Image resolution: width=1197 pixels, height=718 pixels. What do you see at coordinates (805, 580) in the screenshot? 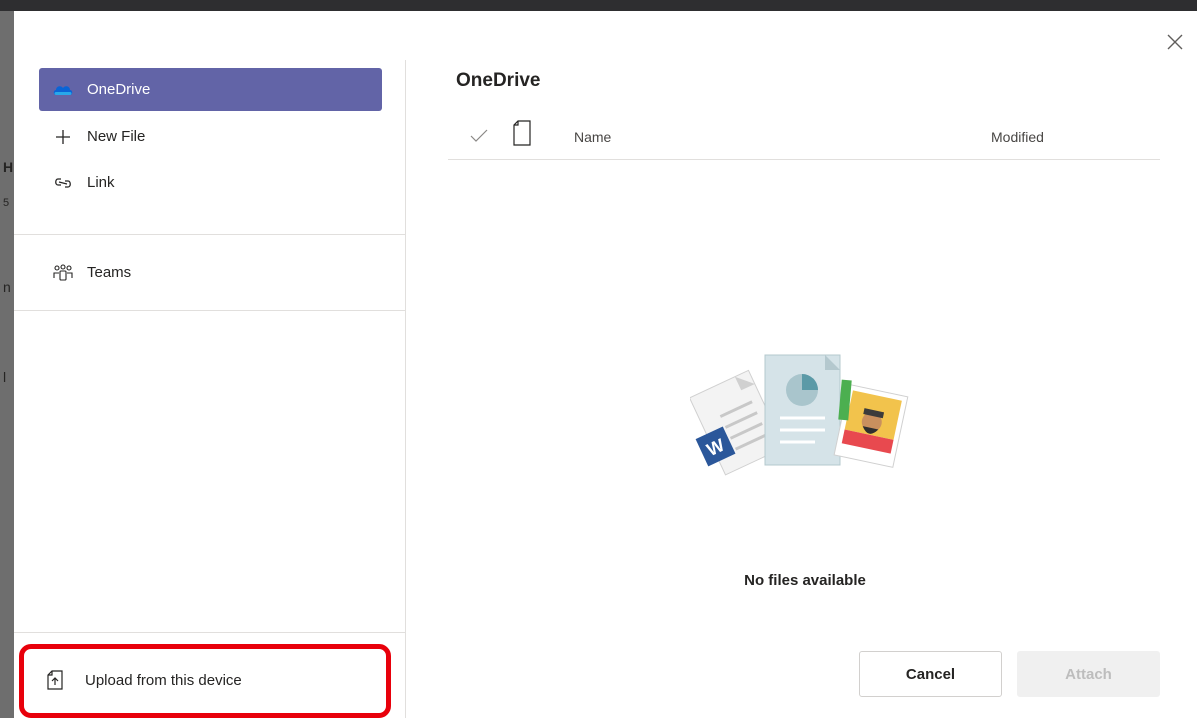
I see `empty-state-message: No files available` at bounding box center [805, 580].